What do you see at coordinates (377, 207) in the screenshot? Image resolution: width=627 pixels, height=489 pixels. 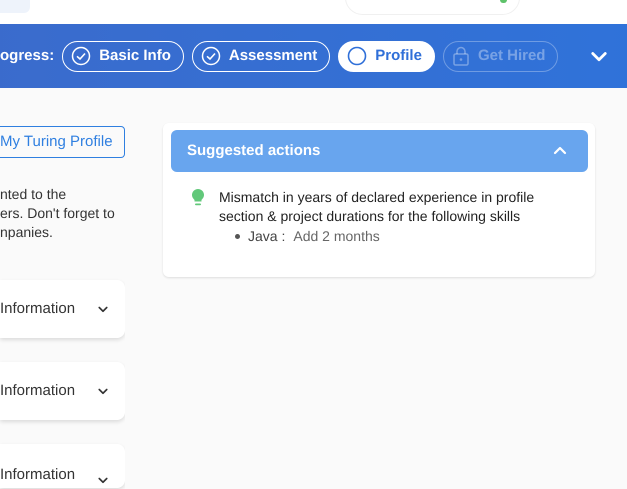 I see `suggestion-text: Mismatch in years of declared experience in profile section & project durations for the following skills` at bounding box center [377, 207].